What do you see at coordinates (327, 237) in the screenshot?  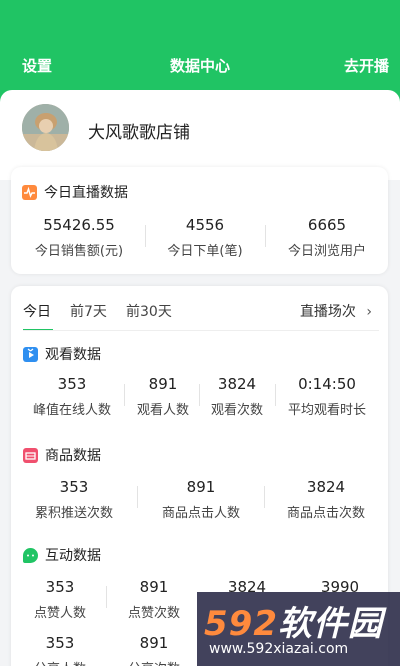 I see `stat-visitors: 6665 今日浏览用户` at bounding box center [327, 237].